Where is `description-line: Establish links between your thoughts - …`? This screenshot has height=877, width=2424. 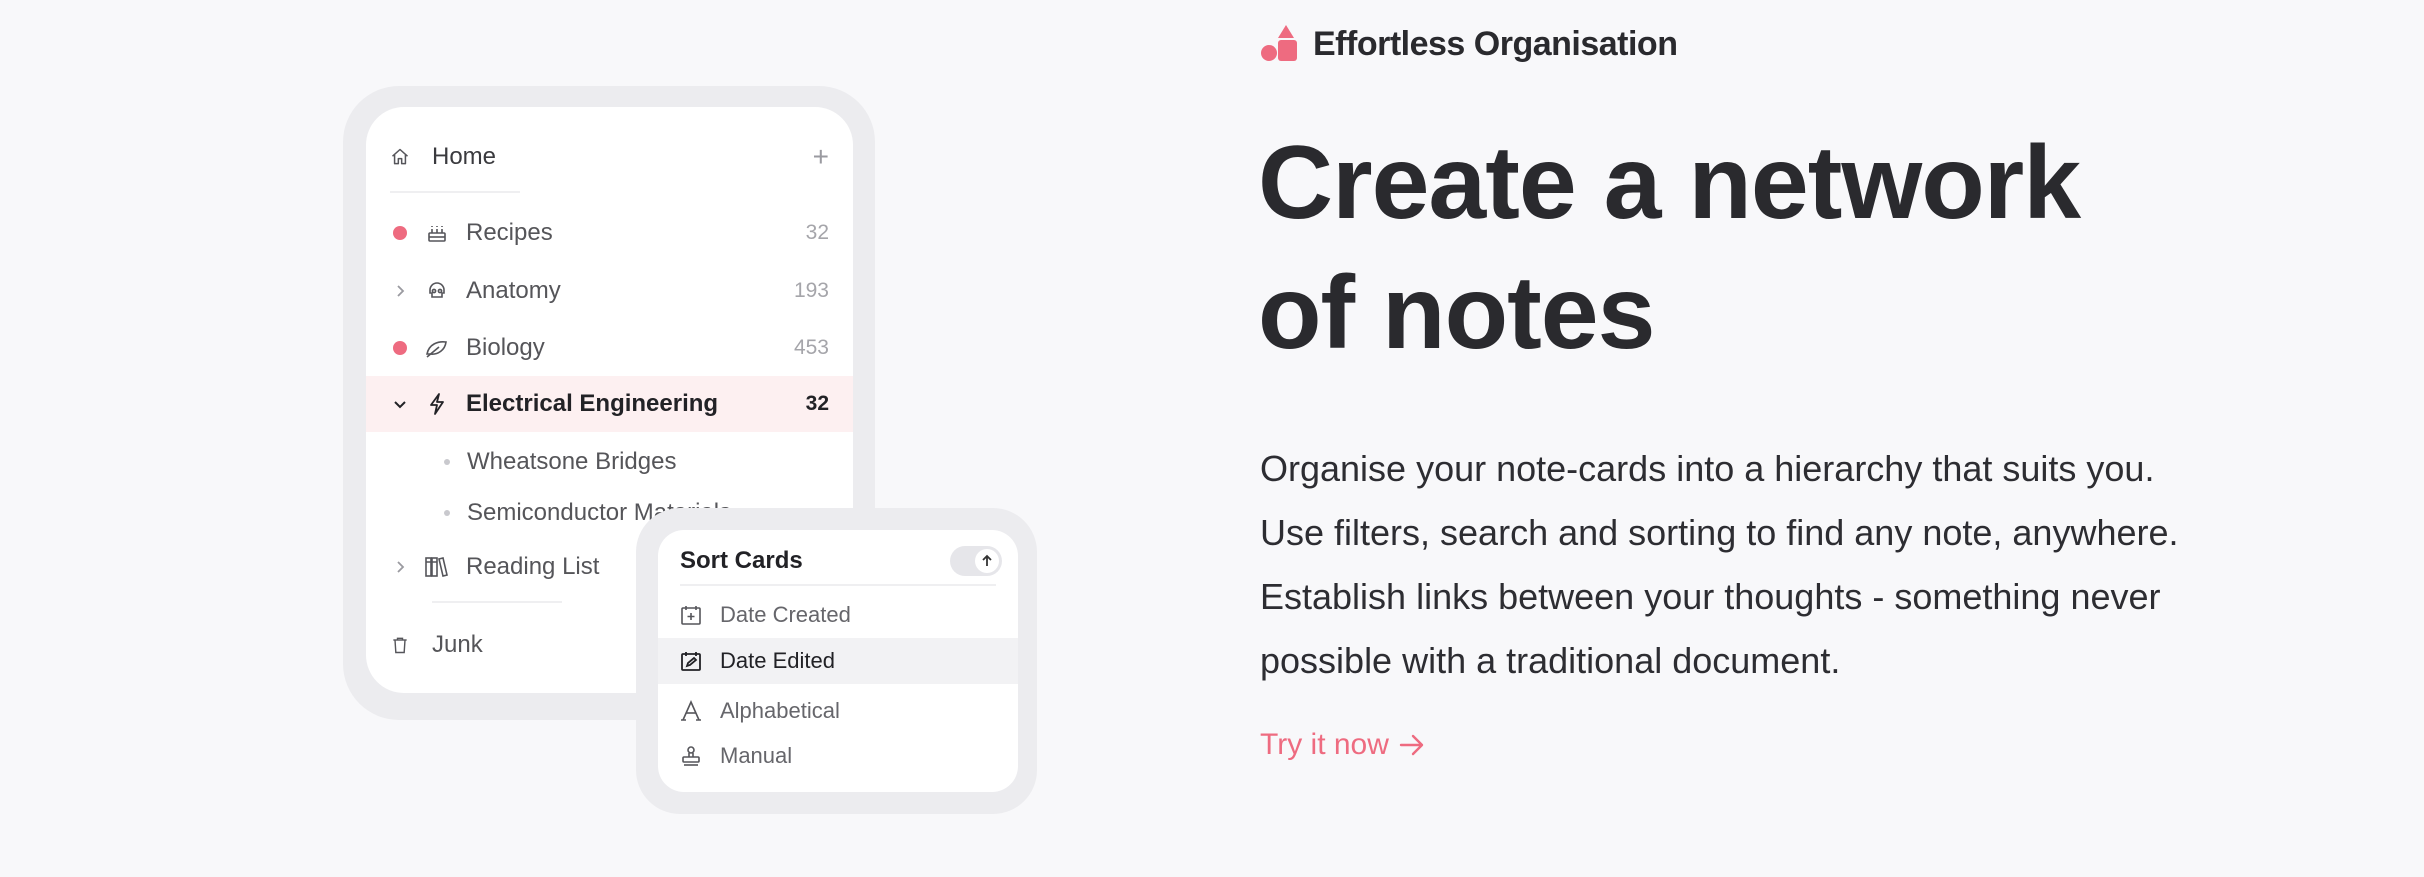
description-line: Establish links between your thoughts - … is located at coordinates (1710, 596).